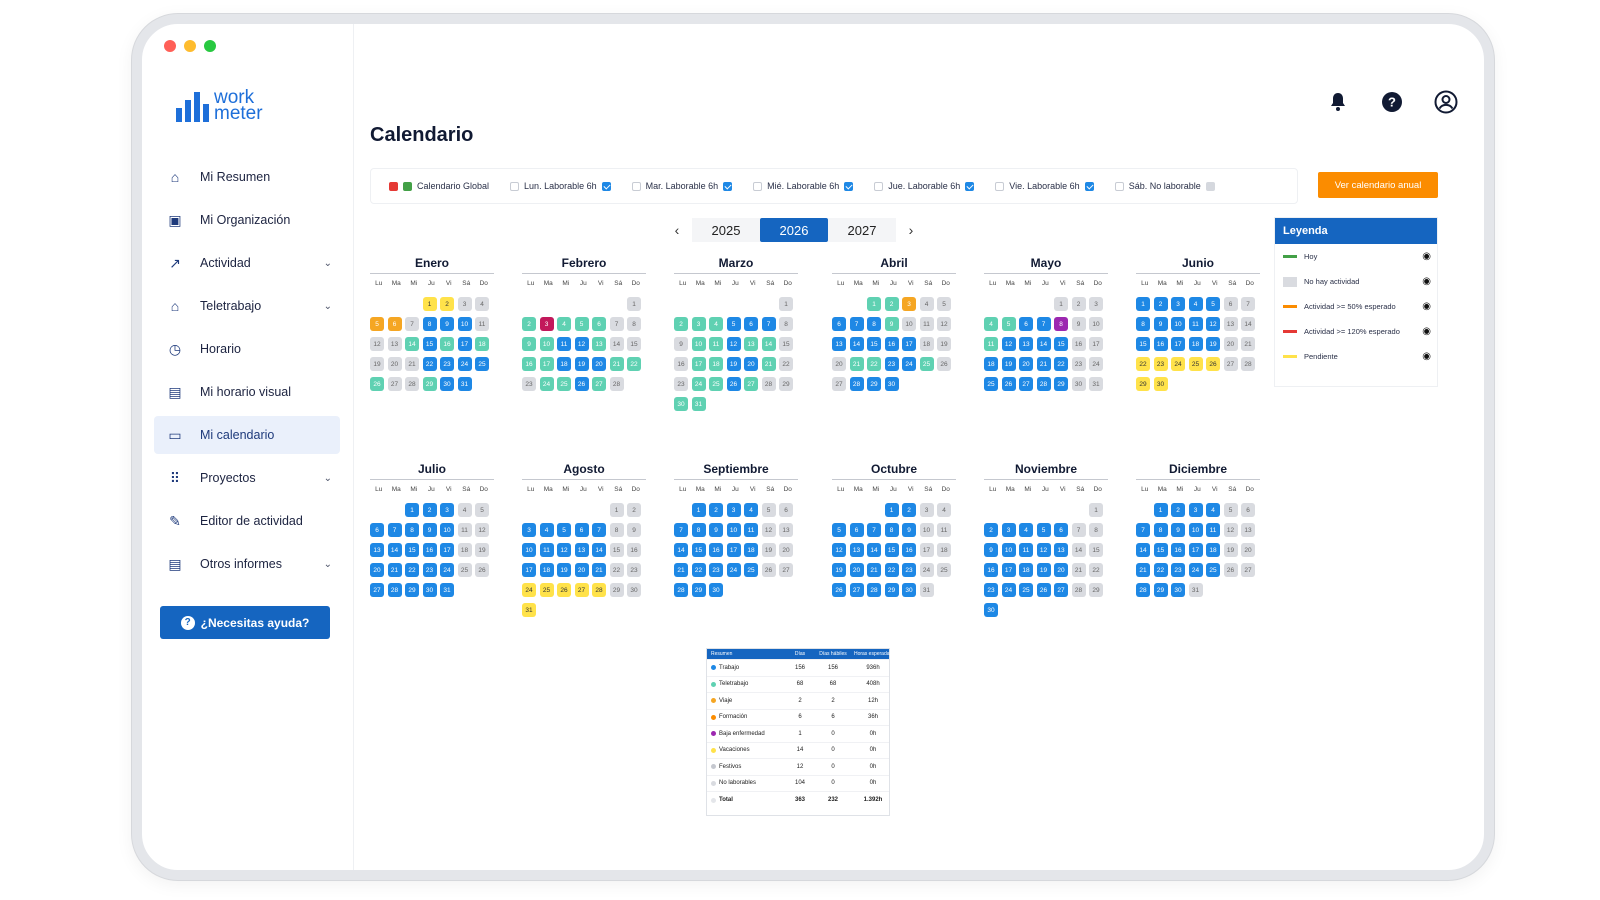 Image resolution: width=1600 pixels, height=900 pixels. What do you see at coordinates (247, 564) in the screenshot?
I see `sidebar-item-otros-informes: ▤ Otros informes ⌄` at bounding box center [247, 564].